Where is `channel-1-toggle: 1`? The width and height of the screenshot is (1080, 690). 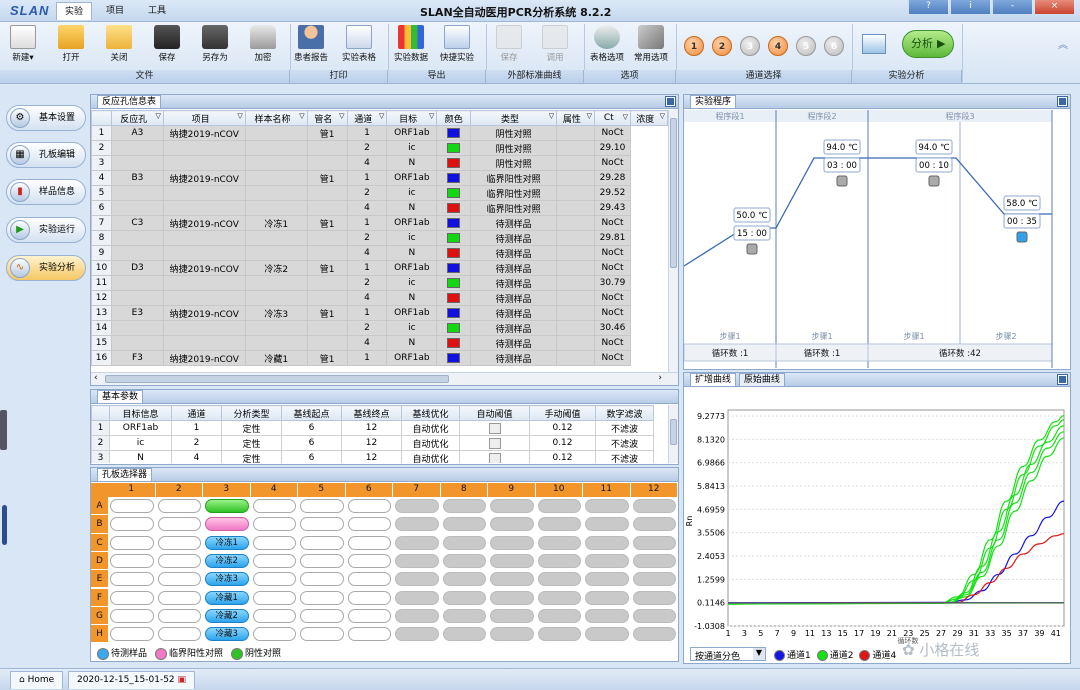
channel-1-toggle: 1 is located at coordinates (694, 46).